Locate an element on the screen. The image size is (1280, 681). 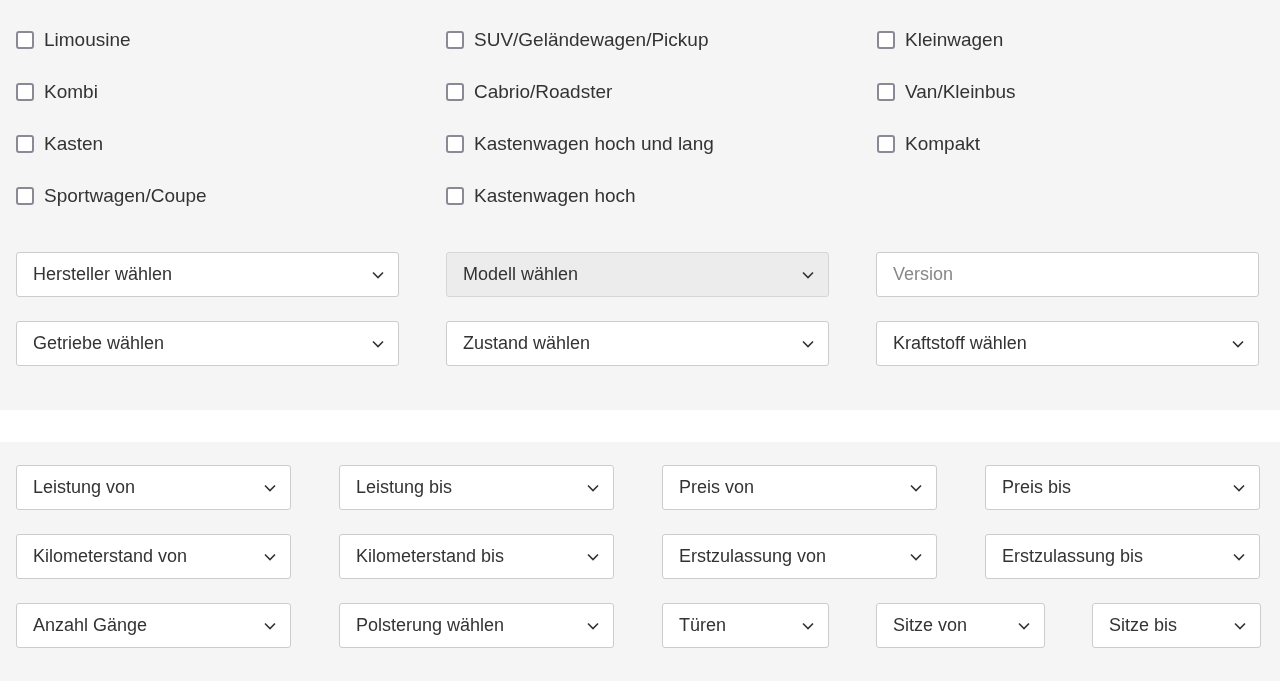
dropdown: Hersteller wählen is located at coordinates (207, 274).